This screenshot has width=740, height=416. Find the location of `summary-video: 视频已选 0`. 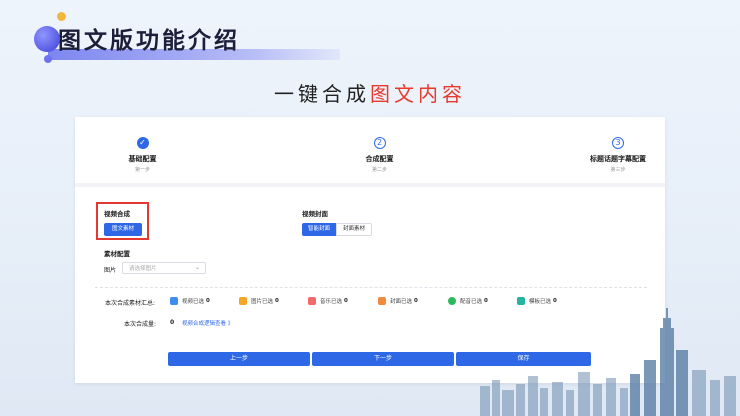

summary-video: 视频已选 0 is located at coordinates (190, 302).